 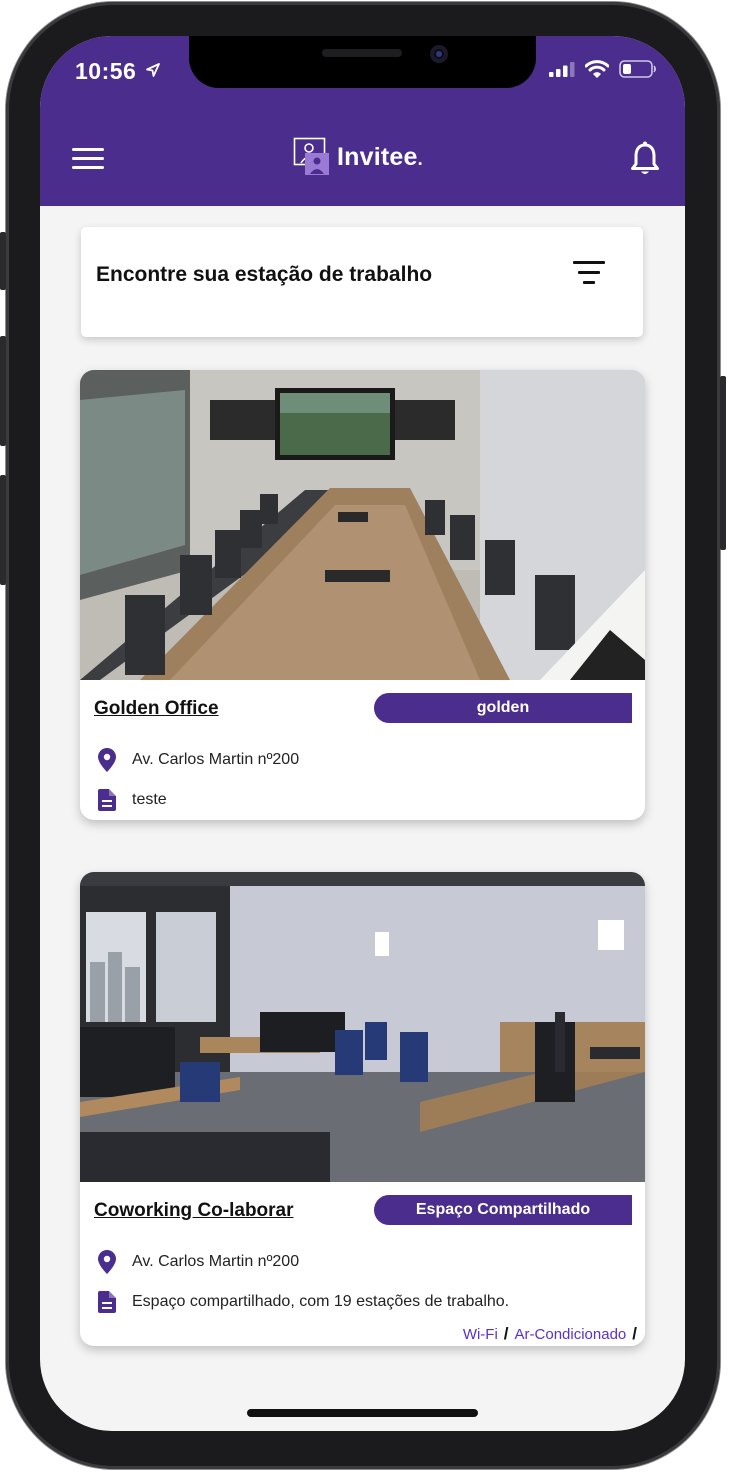 I want to click on search-card: Encontre sua estação de trabalho, so click(x=362, y=282).